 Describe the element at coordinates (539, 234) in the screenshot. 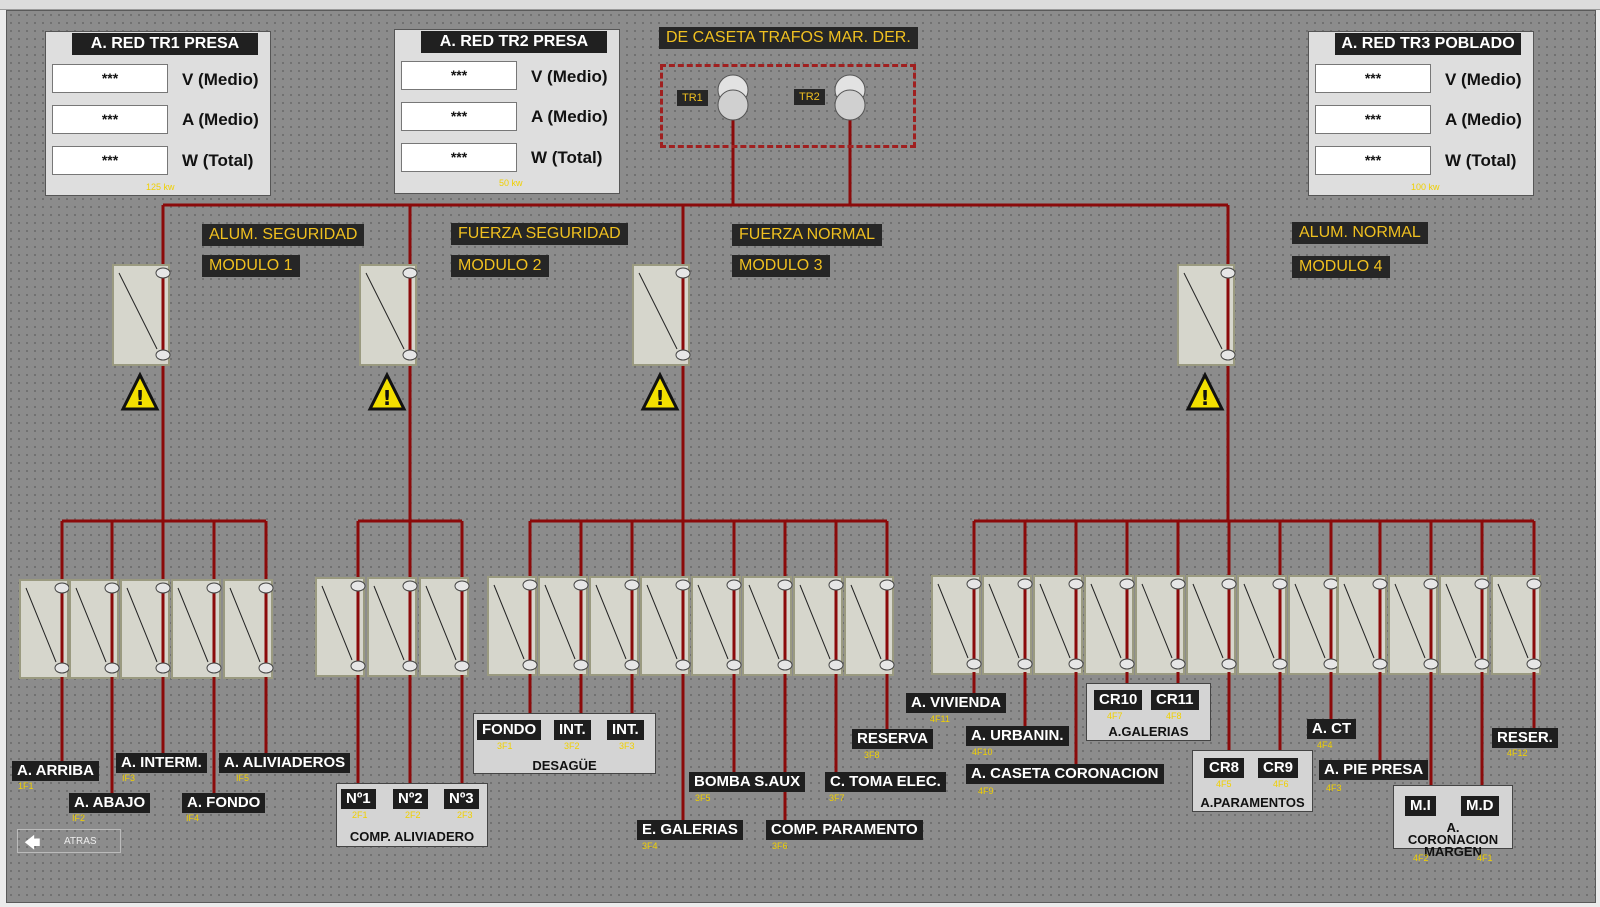

I see `module2-name: FUERZA SEGURIDAD` at that location.